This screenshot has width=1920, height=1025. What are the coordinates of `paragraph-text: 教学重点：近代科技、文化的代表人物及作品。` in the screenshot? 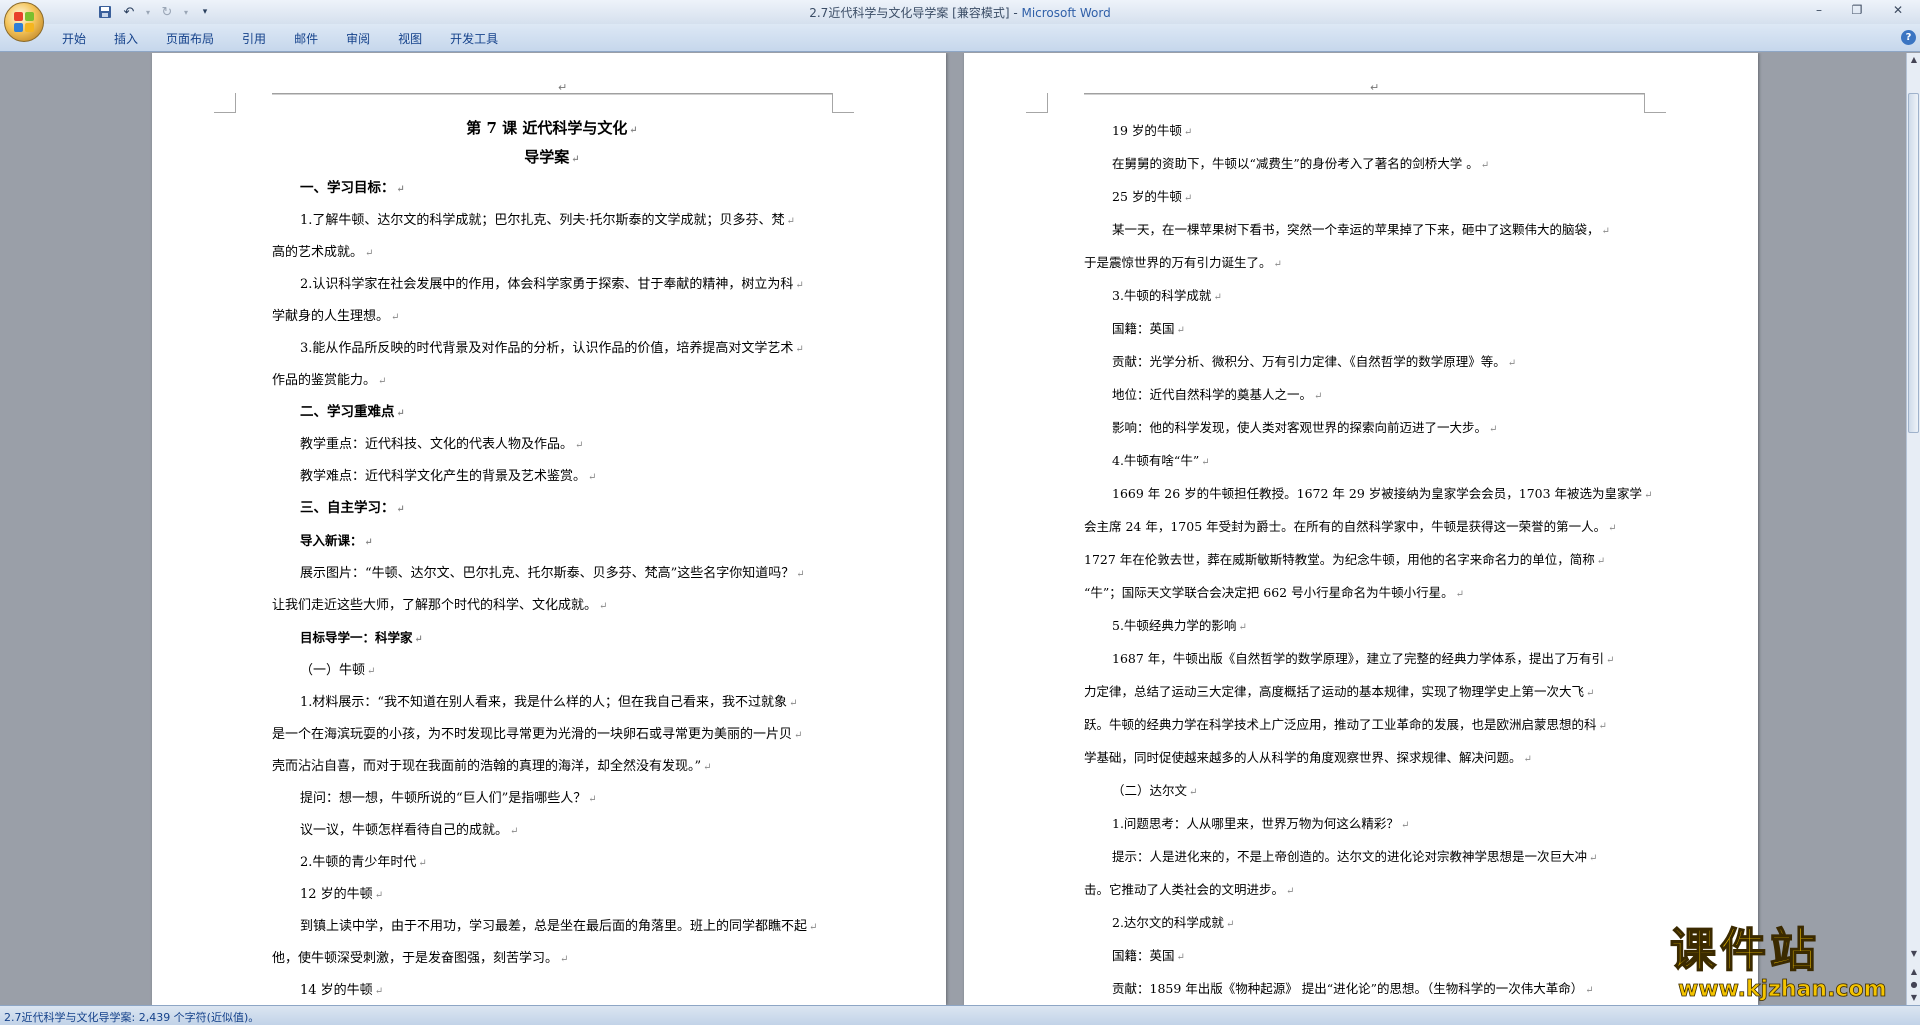 It's located at (437, 444).